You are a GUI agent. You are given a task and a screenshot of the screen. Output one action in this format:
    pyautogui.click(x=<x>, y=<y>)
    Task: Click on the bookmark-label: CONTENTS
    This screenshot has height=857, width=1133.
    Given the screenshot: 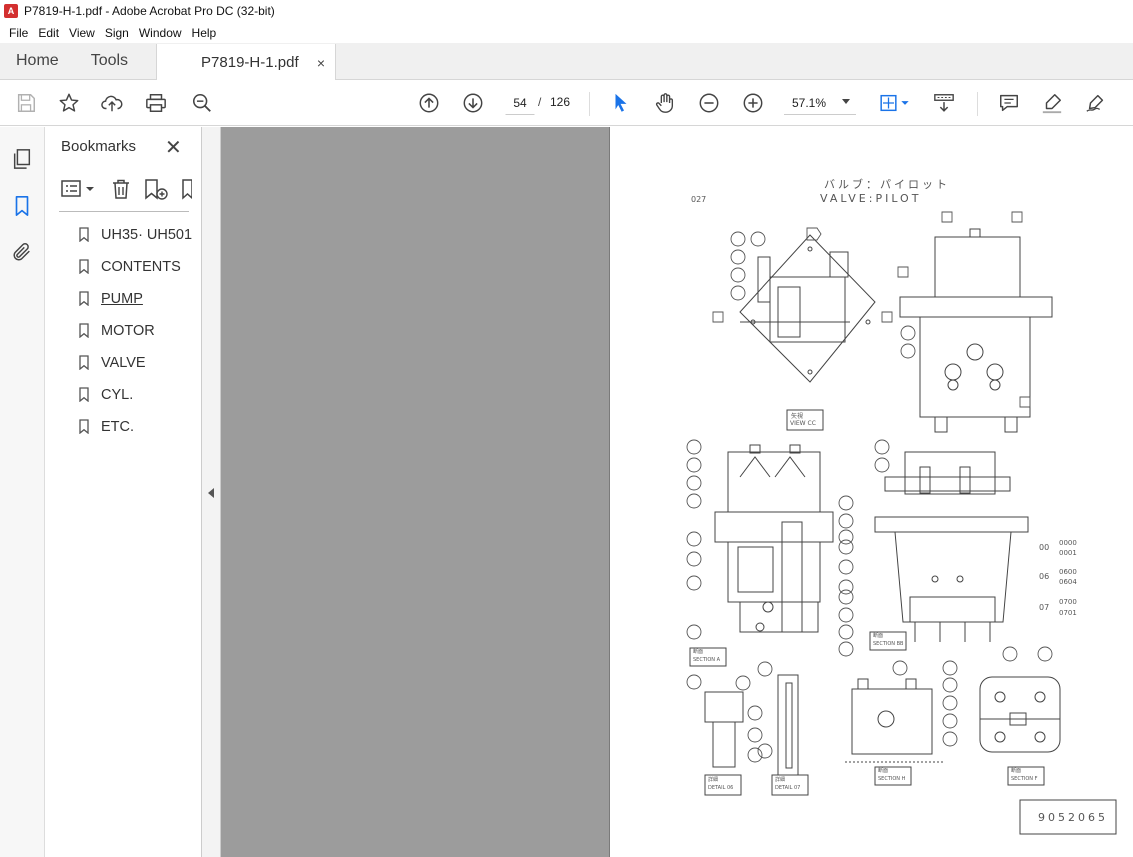 What is the action you would take?
    pyautogui.click(x=141, y=267)
    